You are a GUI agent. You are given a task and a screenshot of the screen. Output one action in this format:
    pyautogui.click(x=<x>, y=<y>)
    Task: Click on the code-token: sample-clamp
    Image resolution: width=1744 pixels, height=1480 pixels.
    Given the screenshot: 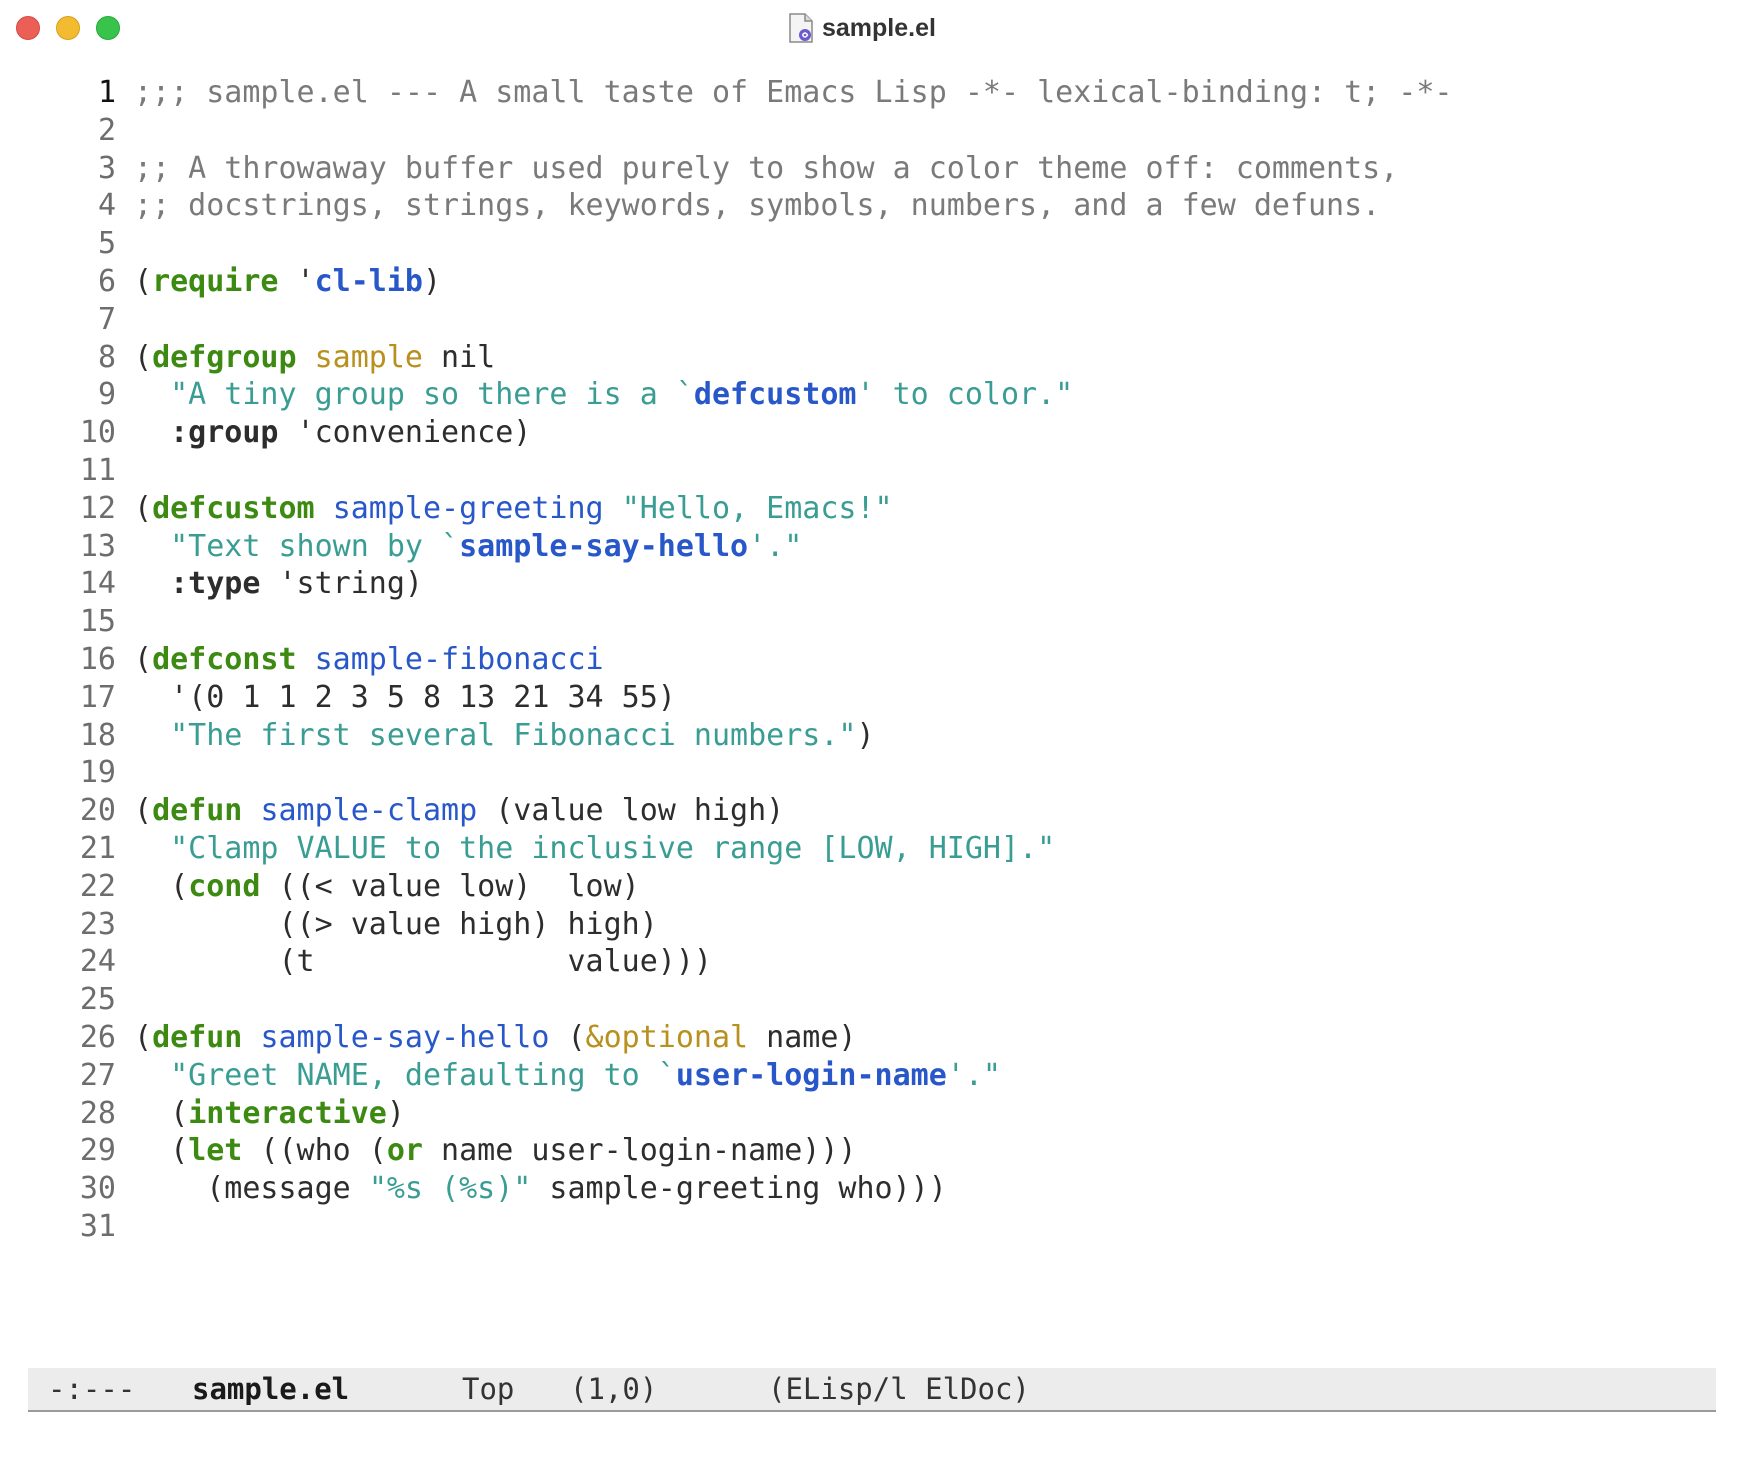 What is the action you would take?
    pyautogui.click(x=369, y=811)
    